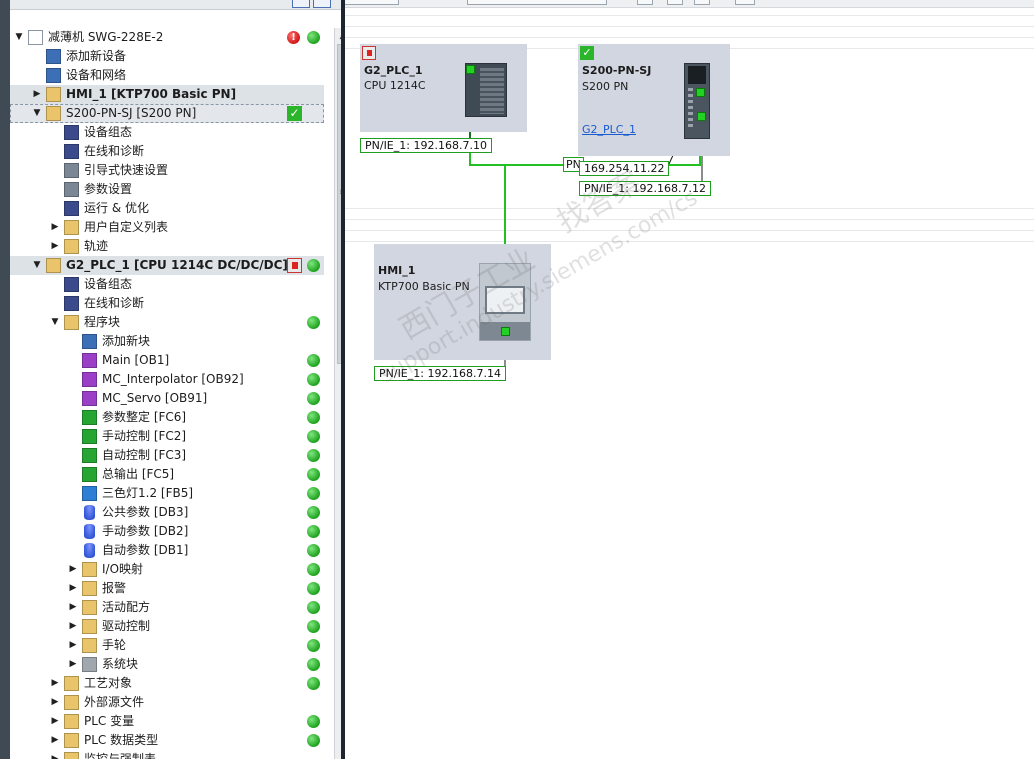 The image size is (1034, 759). I want to click on hmi-device: HMI_1 KTP700 Basic PN, so click(462, 302).